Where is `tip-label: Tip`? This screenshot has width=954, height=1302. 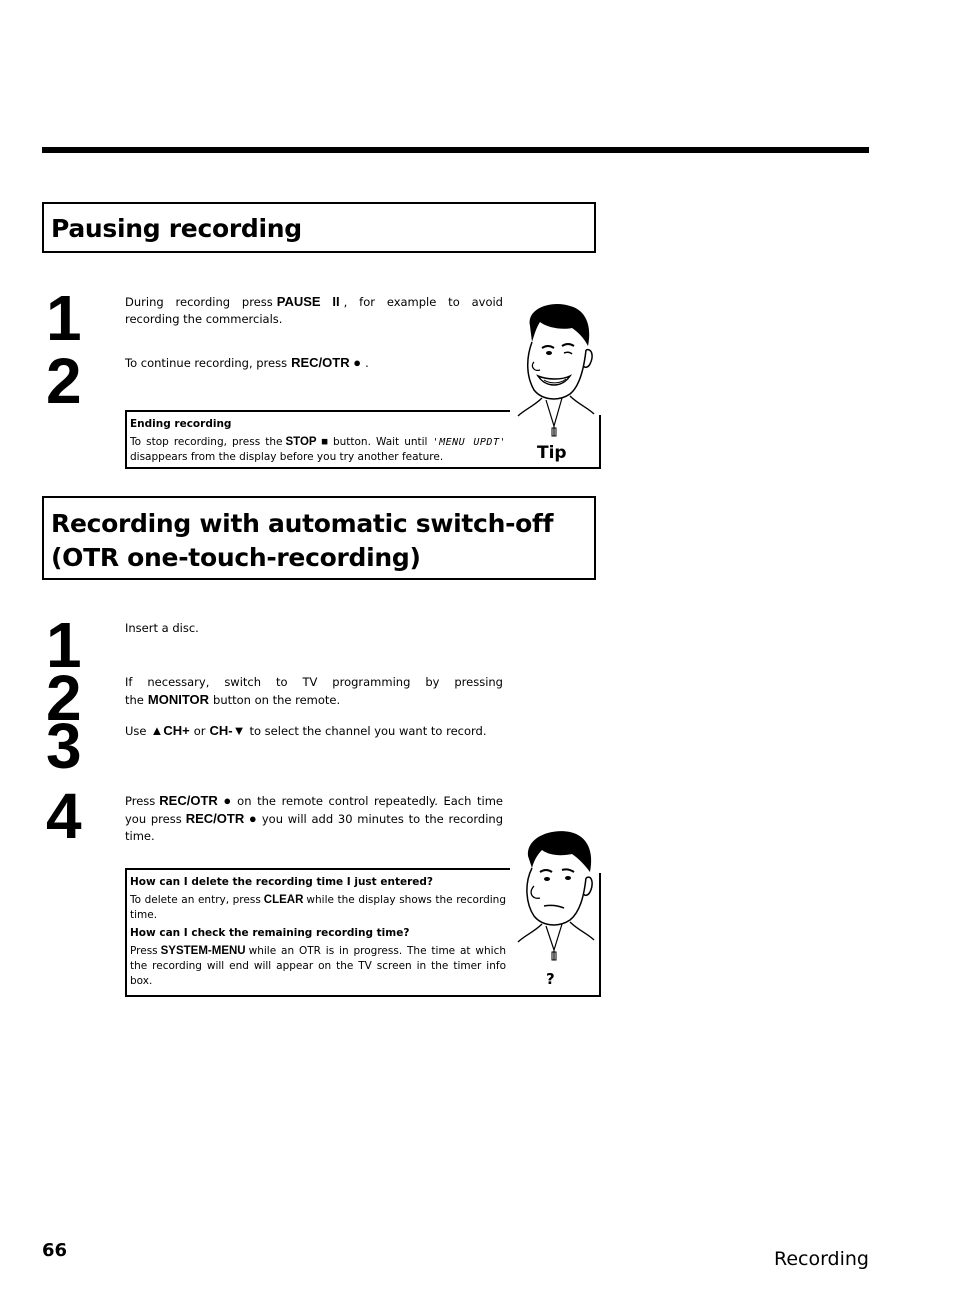 tip-label: Tip is located at coordinates (552, 453).